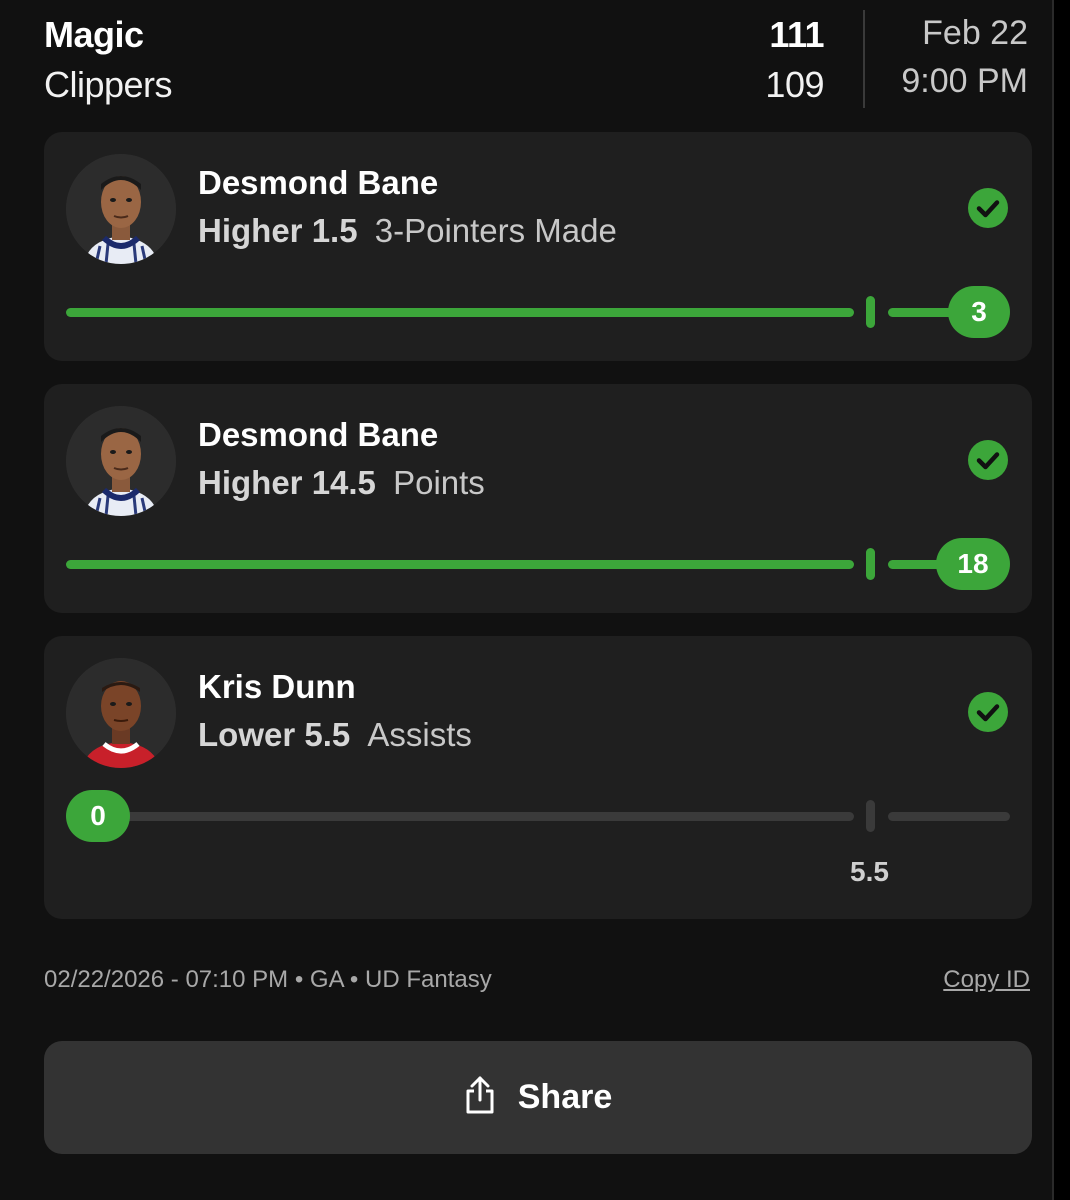 Image resolution: width=1070 pixels, height=1200 pixels. I want to click on copy-id-link: Copy ID, so click(986, 980).